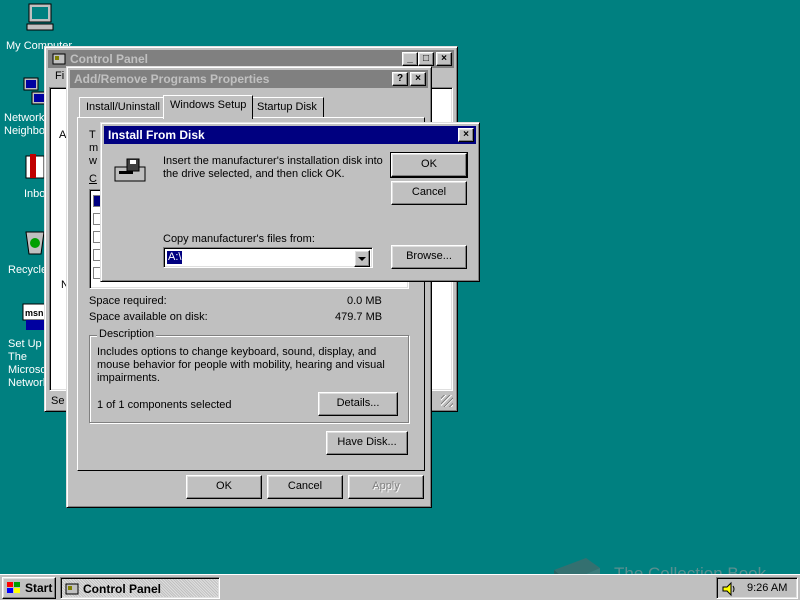 This screenshot has width=800, height=600. What do you see at coordinates (359, 317) in the screenshot?
I see `space-available-value: 479.7 MB` at bounding box center [359, 317].